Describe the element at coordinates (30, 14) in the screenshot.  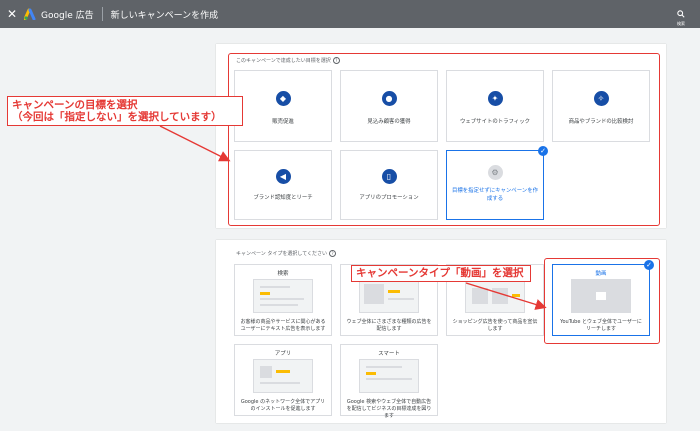
I see `google-ads-logo-icon` at that location.